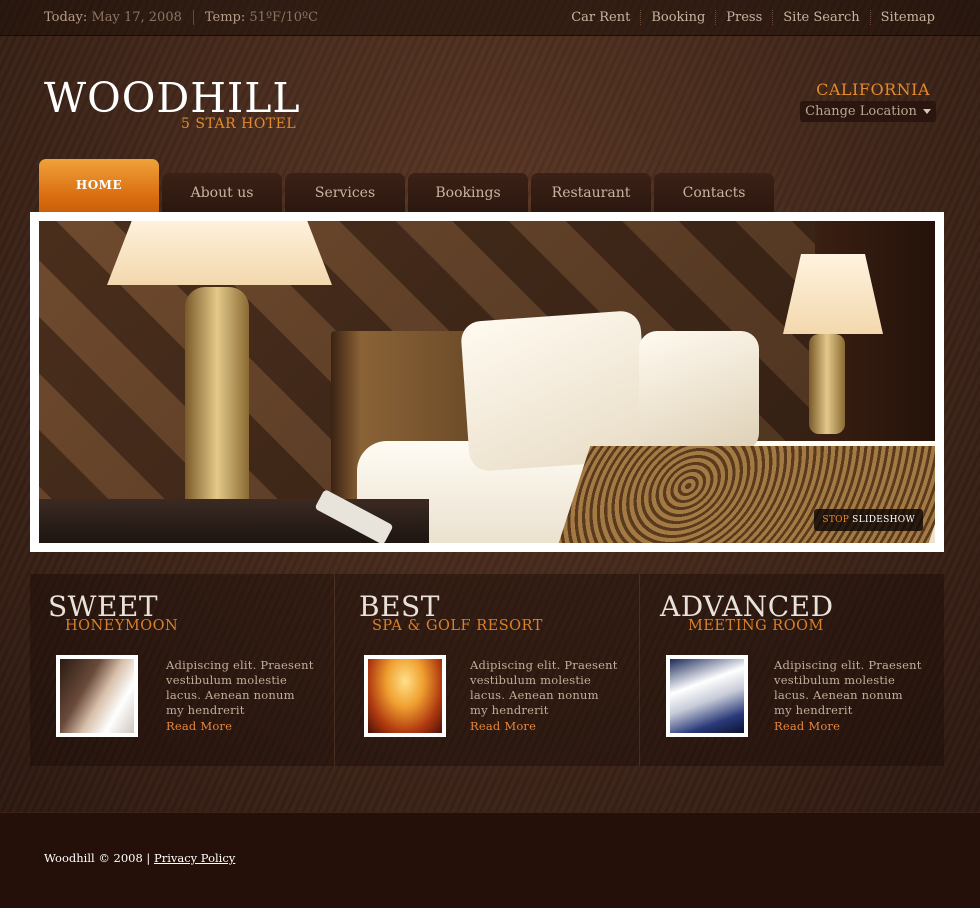 This screenshot has height=908, width=980. I want to click on tab-services: Services, so click(345, 193).